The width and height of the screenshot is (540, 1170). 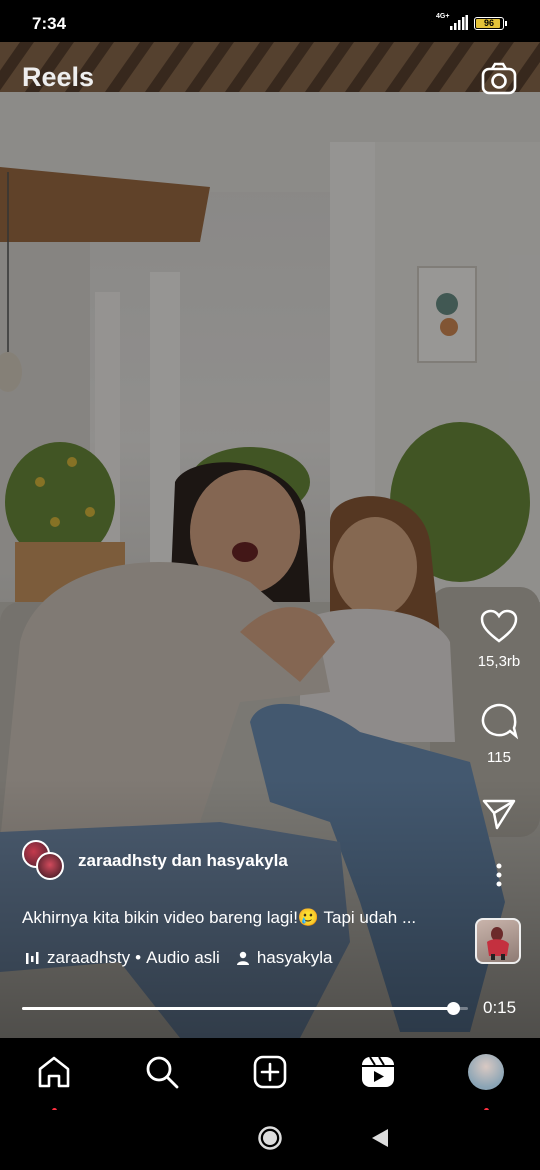 I want to click on coauthor-avatar, so click(x=50, y=866).